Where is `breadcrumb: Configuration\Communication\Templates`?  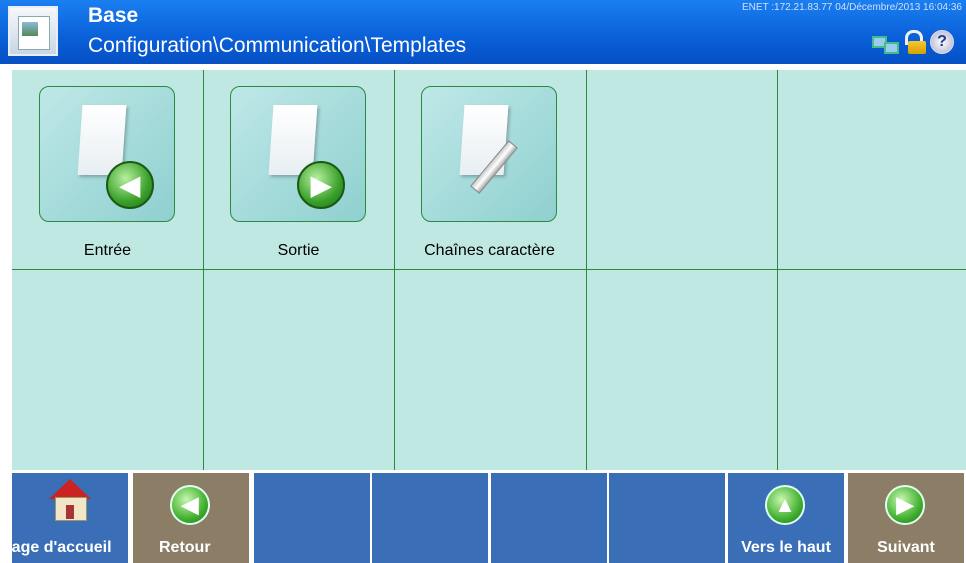 breadcrumb: Configuration\Communication\Templates is located at coordinates (277, 45).